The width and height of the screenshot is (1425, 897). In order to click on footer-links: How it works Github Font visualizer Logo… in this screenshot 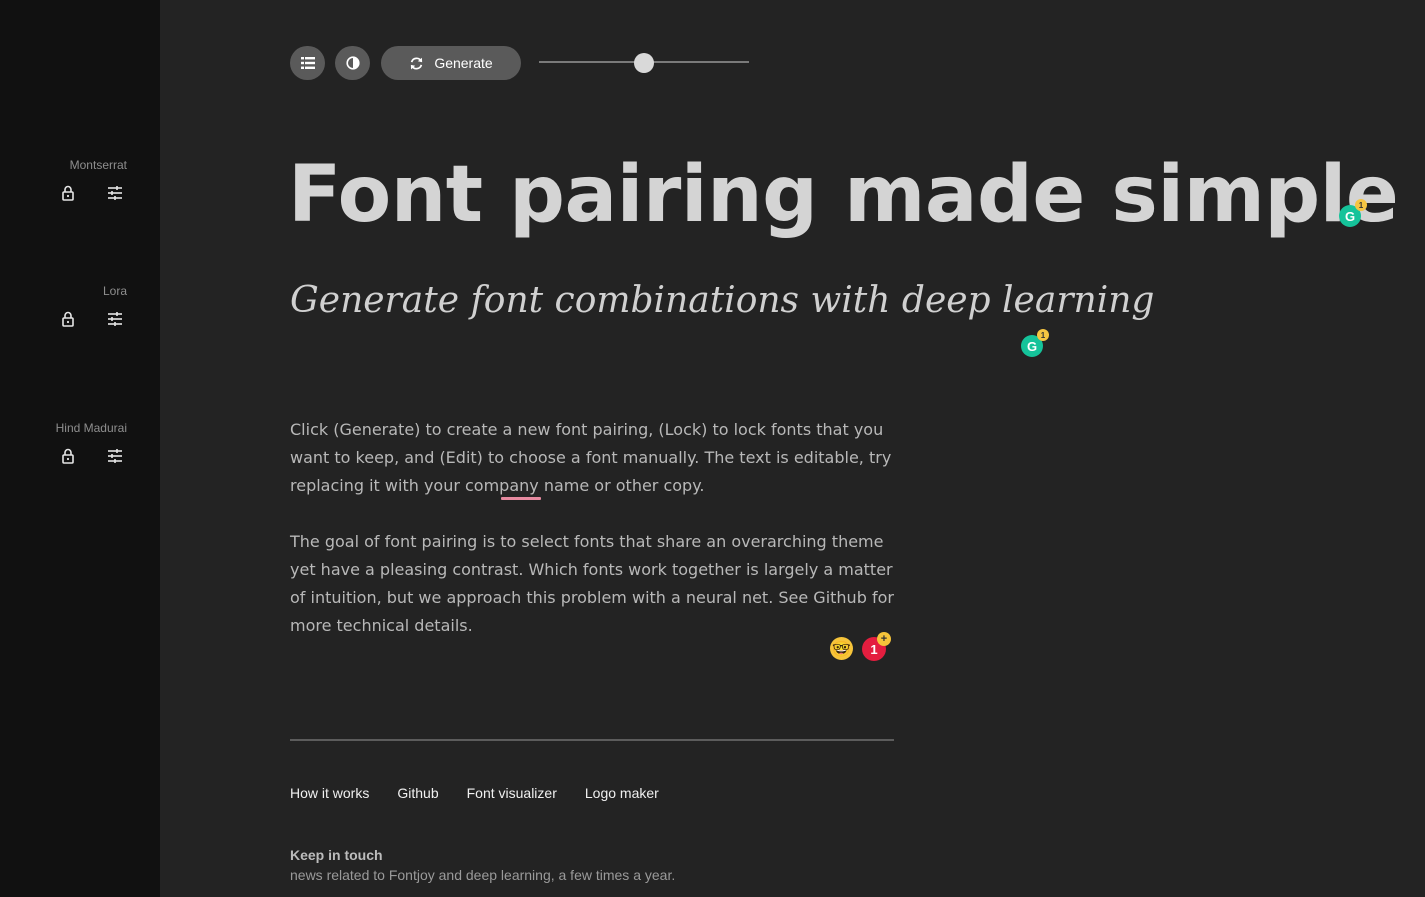, I will do `click(474, 793)`.